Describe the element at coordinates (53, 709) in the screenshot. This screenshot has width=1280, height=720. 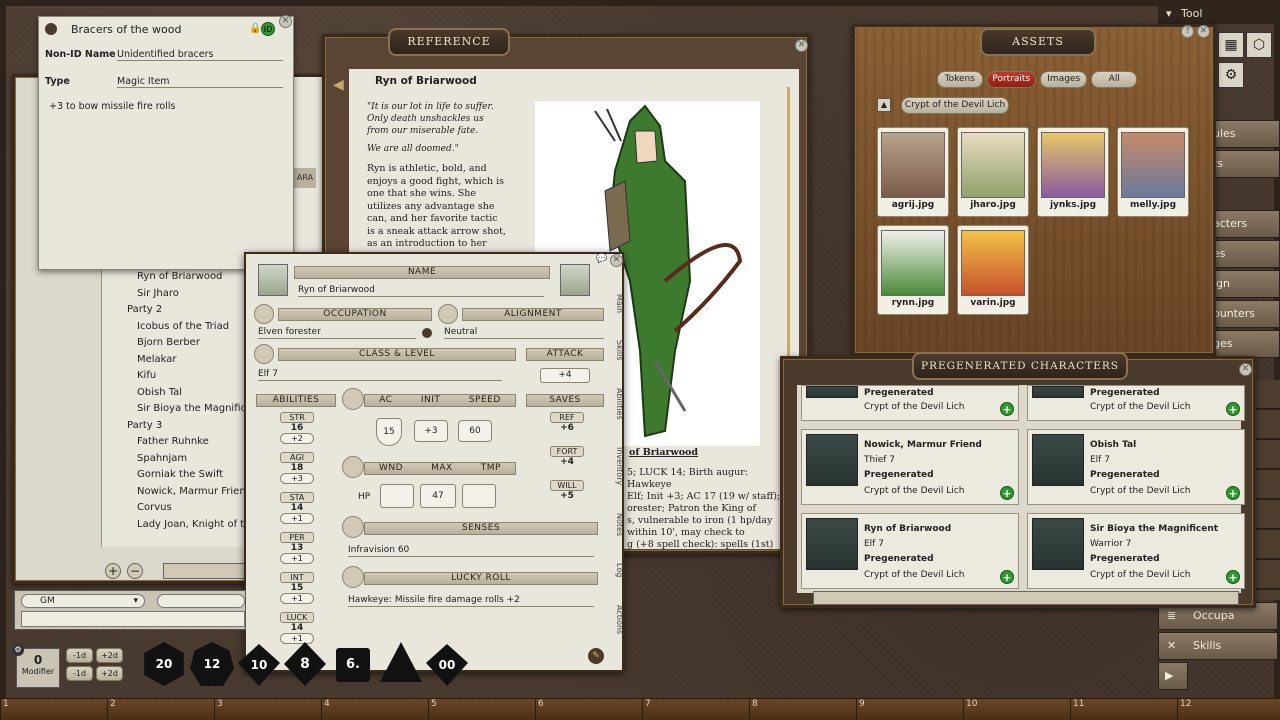
I see `hotkey-slot: 1` at that location.